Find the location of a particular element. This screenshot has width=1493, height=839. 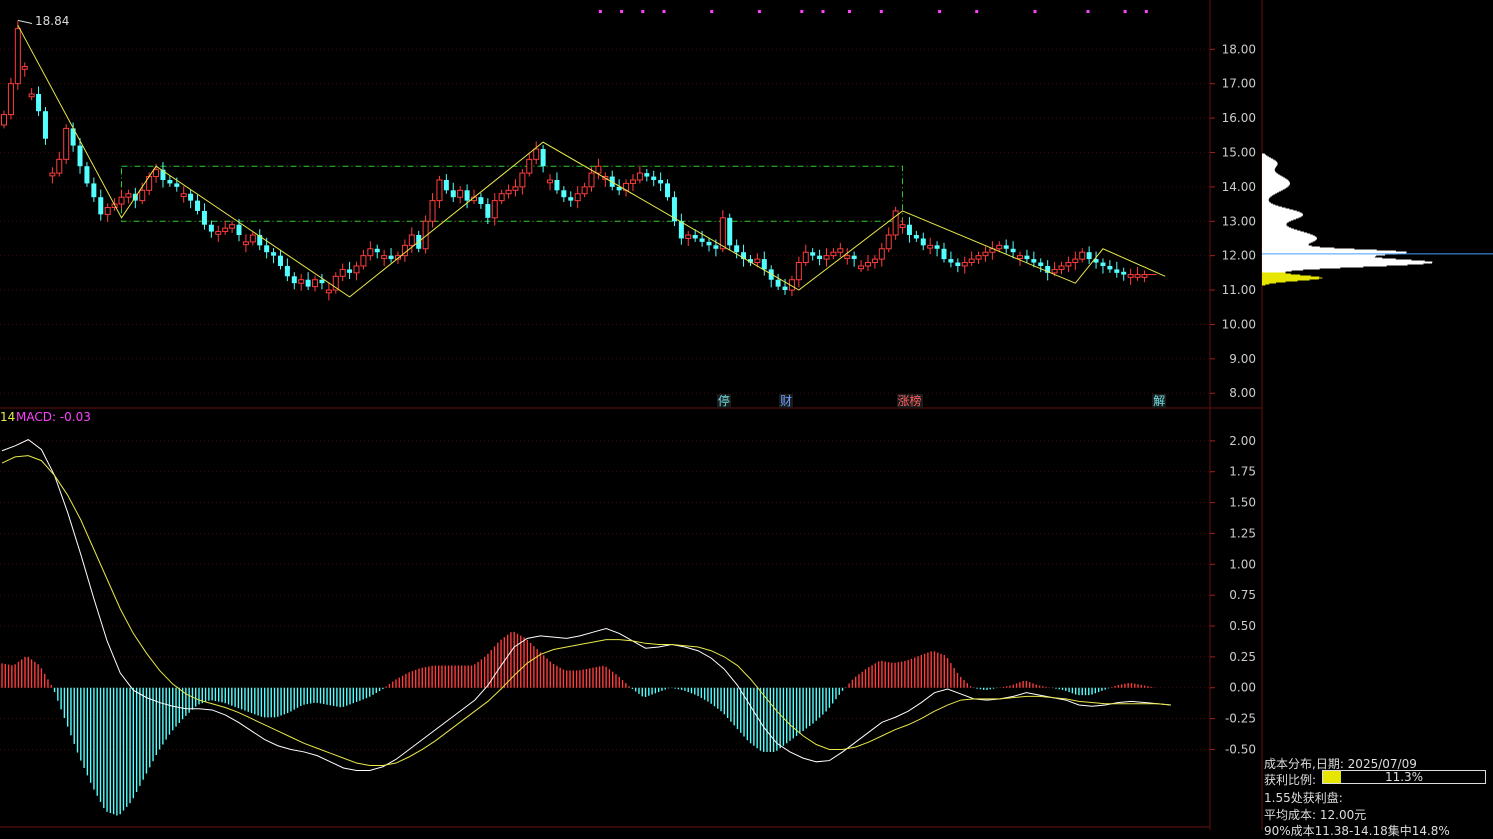

macd-tick-label: 2.00 is located at coordinates (1242, 441).